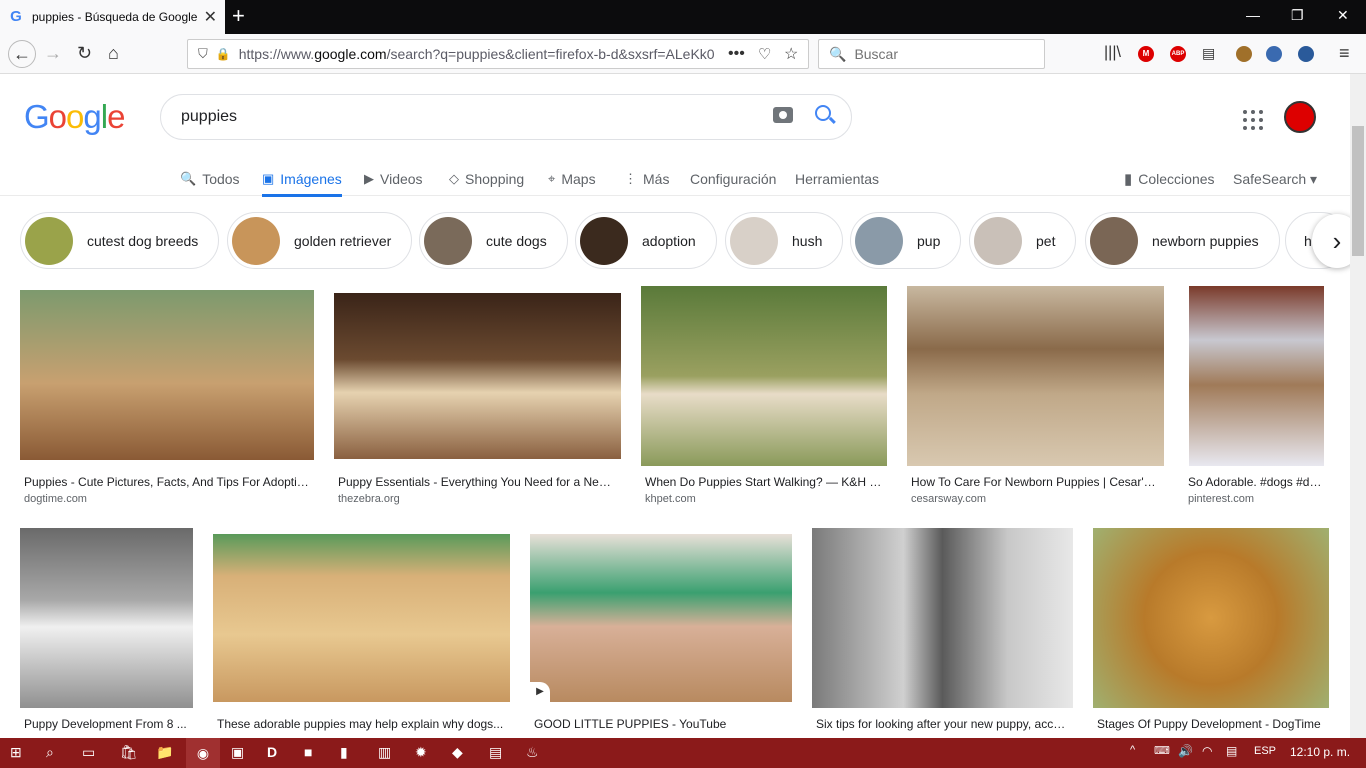 This screenshot has width=1366, height=768. Describe the element at coordinates (50, 752) in the screenshot. I see `search-icon: ⌕` at that location.